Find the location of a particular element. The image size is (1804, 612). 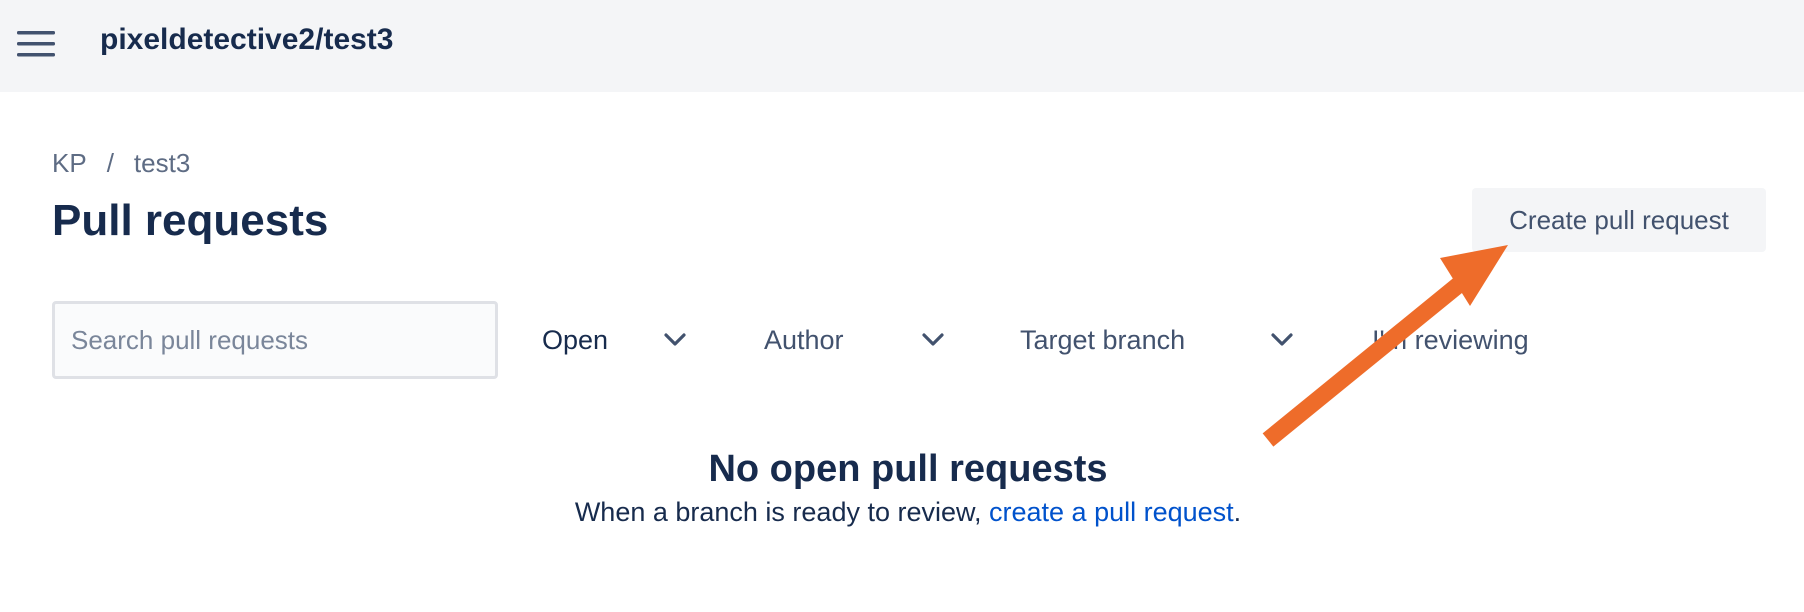

empty-state-title-text: No open pull requests is located at coordinates (908, 469).